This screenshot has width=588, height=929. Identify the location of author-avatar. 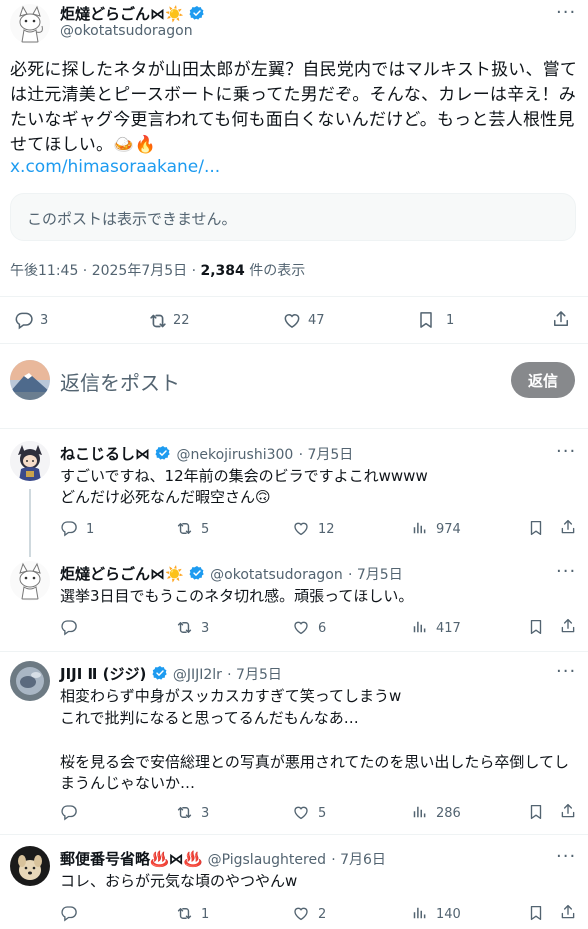
(30, 24).